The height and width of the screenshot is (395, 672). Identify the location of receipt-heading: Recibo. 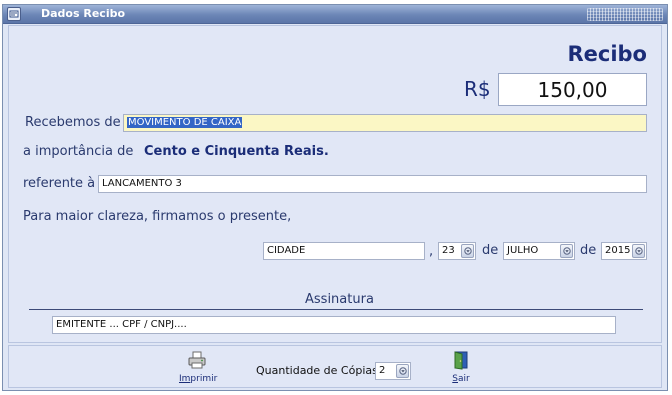
(607, 54).